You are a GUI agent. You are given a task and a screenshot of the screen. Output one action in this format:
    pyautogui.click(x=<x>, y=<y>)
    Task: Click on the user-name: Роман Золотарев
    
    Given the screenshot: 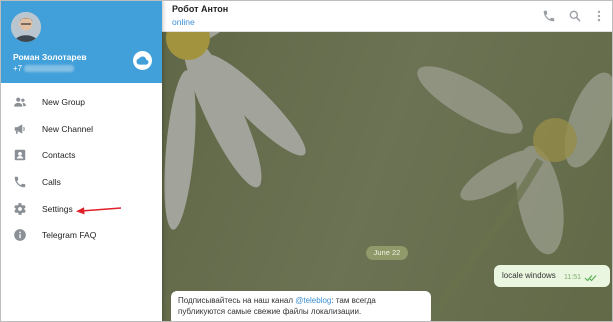 What is the action you would take?
    pyautogui.click(x=50, y=57)
    